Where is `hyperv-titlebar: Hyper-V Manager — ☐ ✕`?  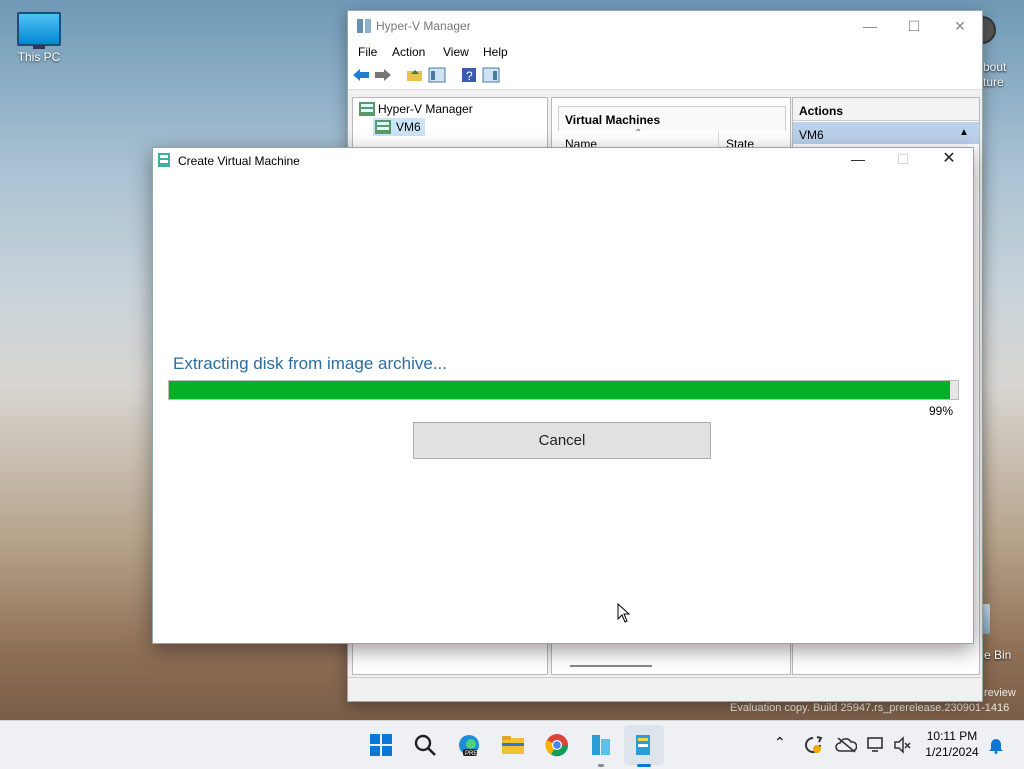
hyperv-titlebar: Hyper-V Manager — ☐ ✕ is located at coordinates (665, 26).